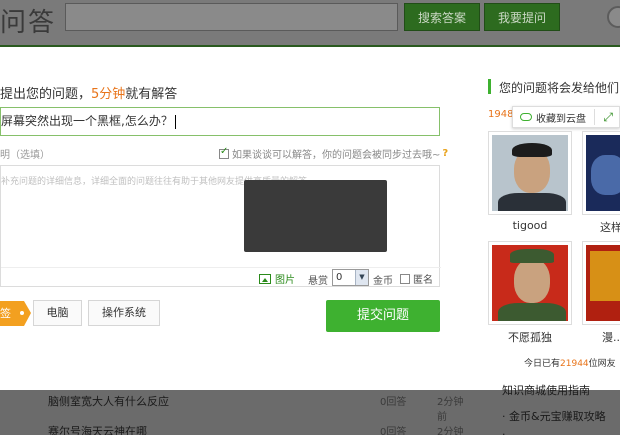 This screenshot has width=620, height=435. I want to click on allow-answer-checkbox, so click(224, 152).